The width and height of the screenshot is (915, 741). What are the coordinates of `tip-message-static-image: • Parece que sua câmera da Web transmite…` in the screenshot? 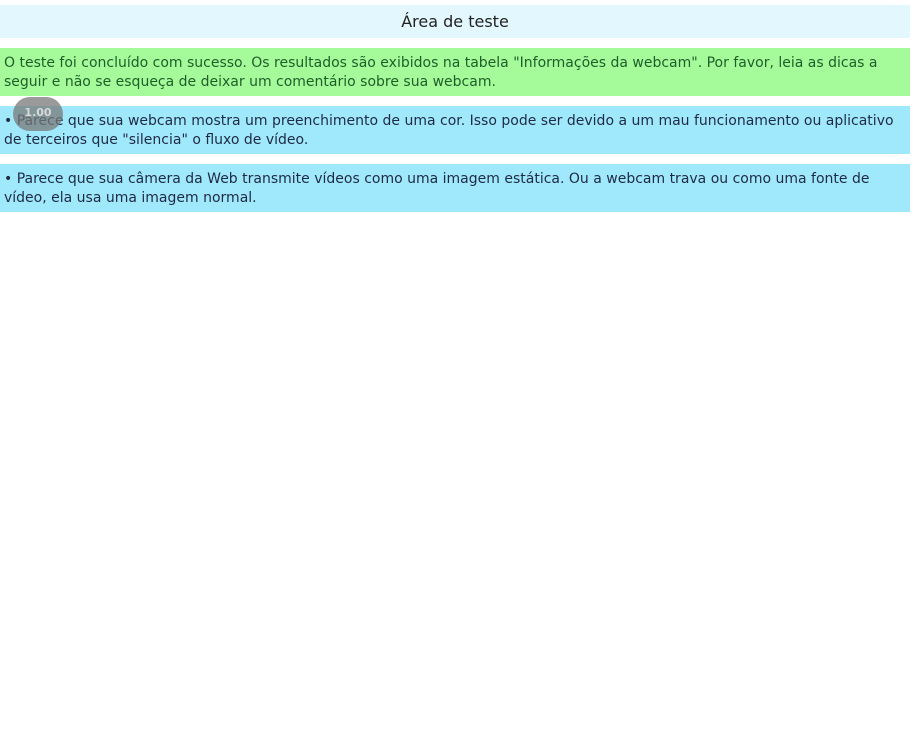 It's located at (455, 188).